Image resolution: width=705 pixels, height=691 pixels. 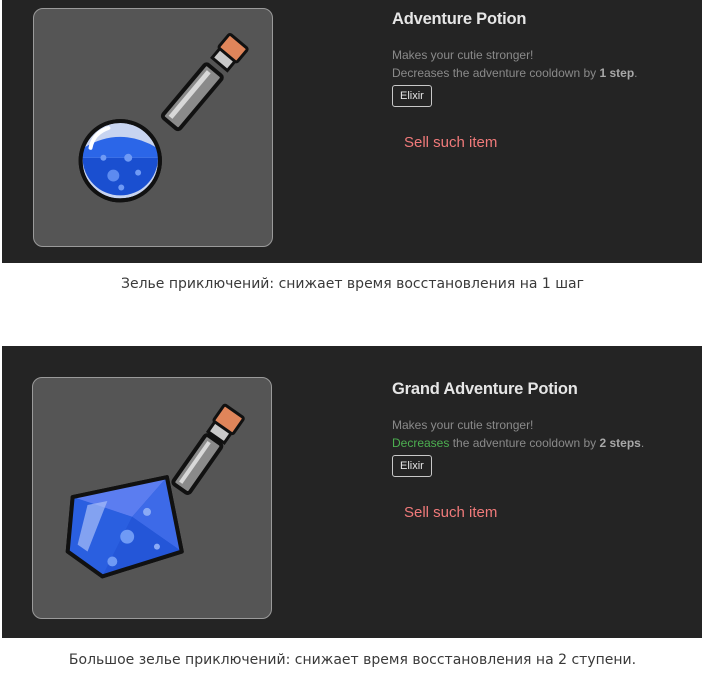 I want to click on desc-text: Decreases the adventure cooldown by, so click(x=496, y=73).